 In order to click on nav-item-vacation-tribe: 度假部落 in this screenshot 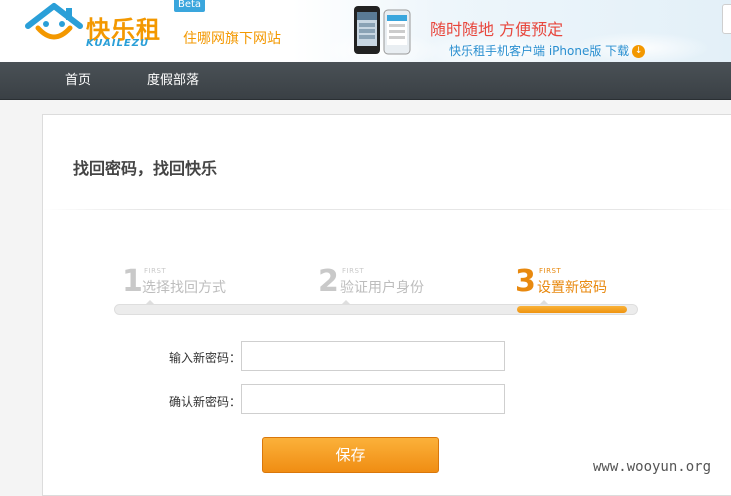, I will do `click(173, 80)`.